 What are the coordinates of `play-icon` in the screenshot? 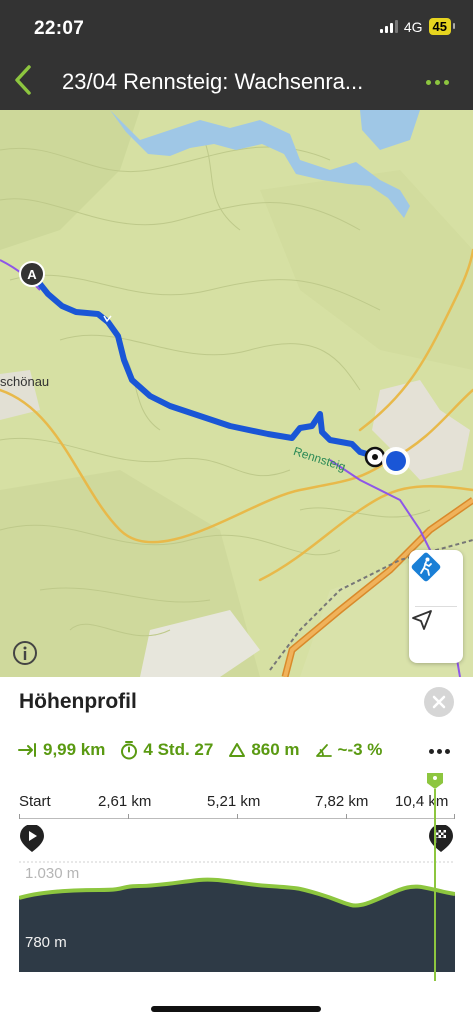 It's located at (32, 838).